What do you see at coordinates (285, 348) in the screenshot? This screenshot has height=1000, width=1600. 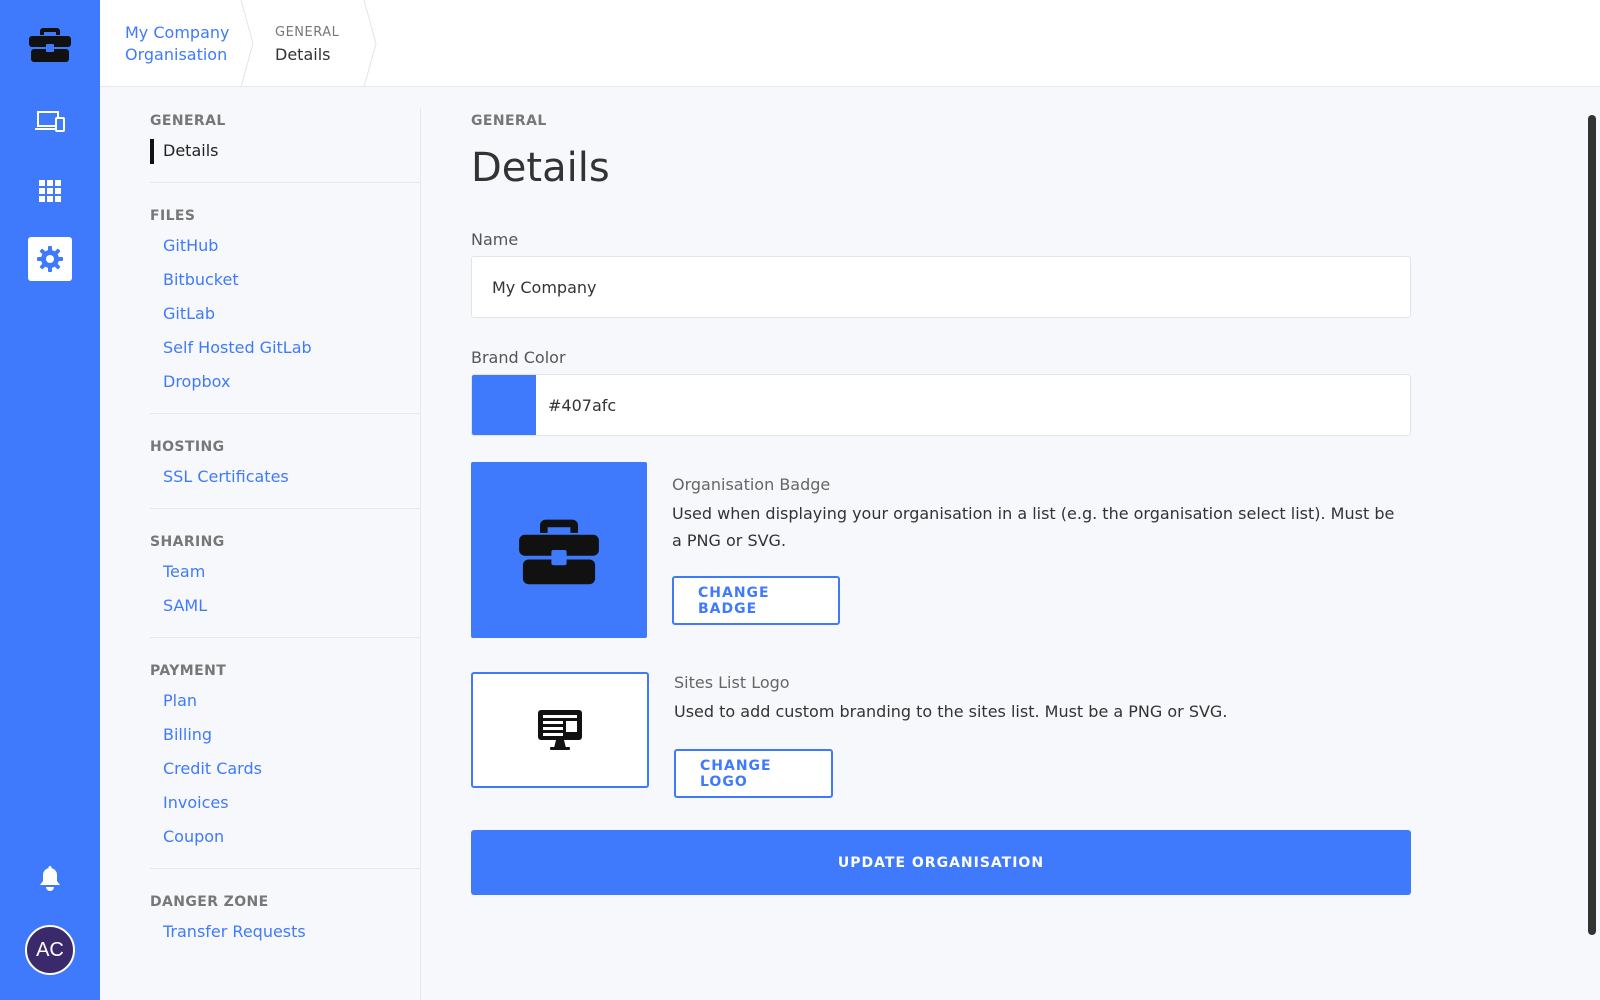 I see `sidebar-item-self-hosted-gitlab: Self Hosted GitLab` at bounding box center [285, 348].